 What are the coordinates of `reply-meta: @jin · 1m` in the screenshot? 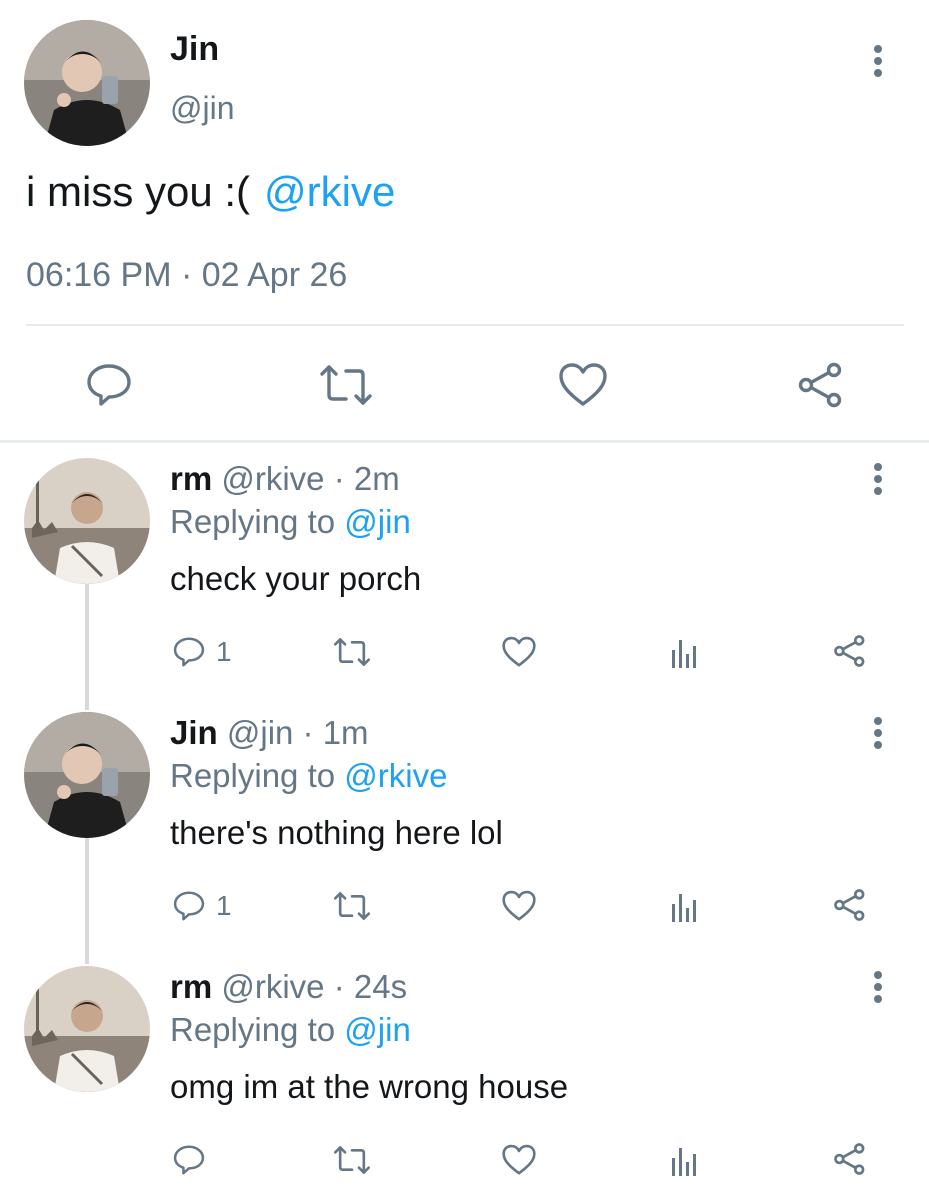 It's located at (297, 732).